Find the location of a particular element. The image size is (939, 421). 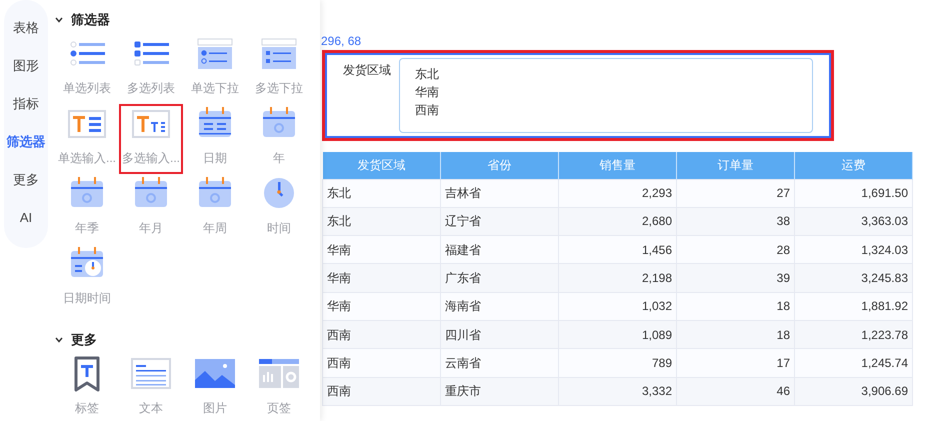

table-cell: 云南省 is located at coordinates (499, 363).